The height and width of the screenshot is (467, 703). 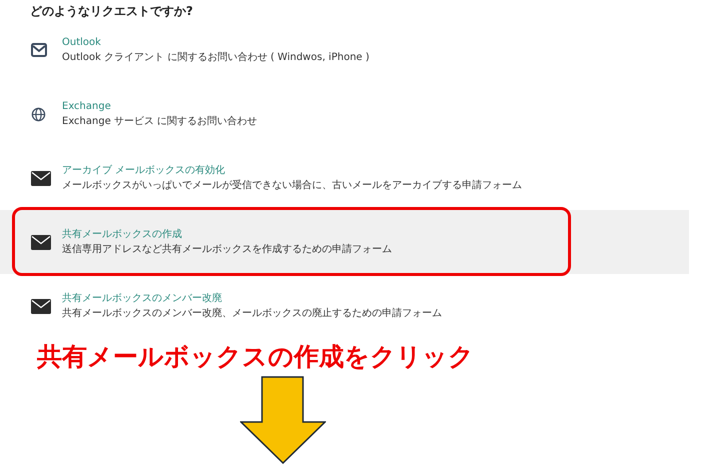 What do you see at coordinates (283, 420) in the screenshot?
I see `down-arrow-icon` at bounding box center [283, 420].